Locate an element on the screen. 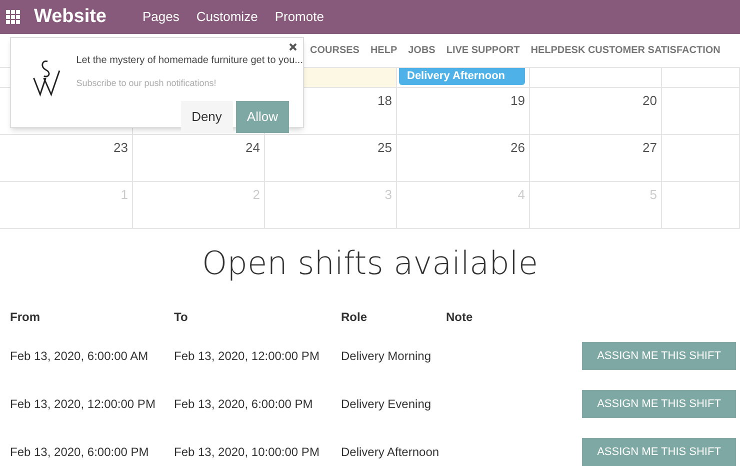  nav-link: LIVE SUPPORT is located at coordinates (483, 50).